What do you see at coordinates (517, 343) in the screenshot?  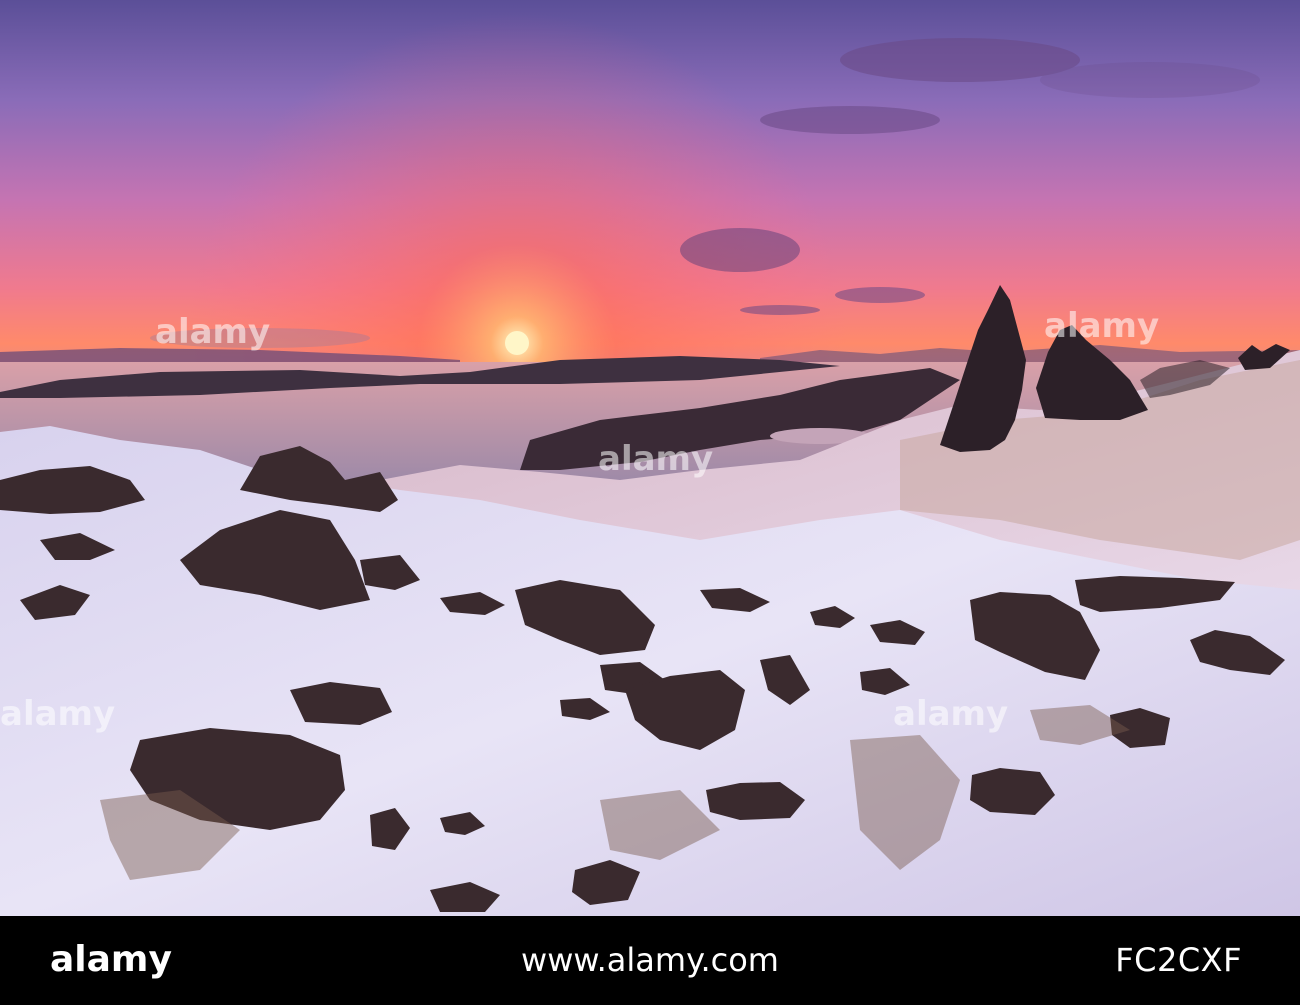 I see `sun` at bounding box center [517, 343].